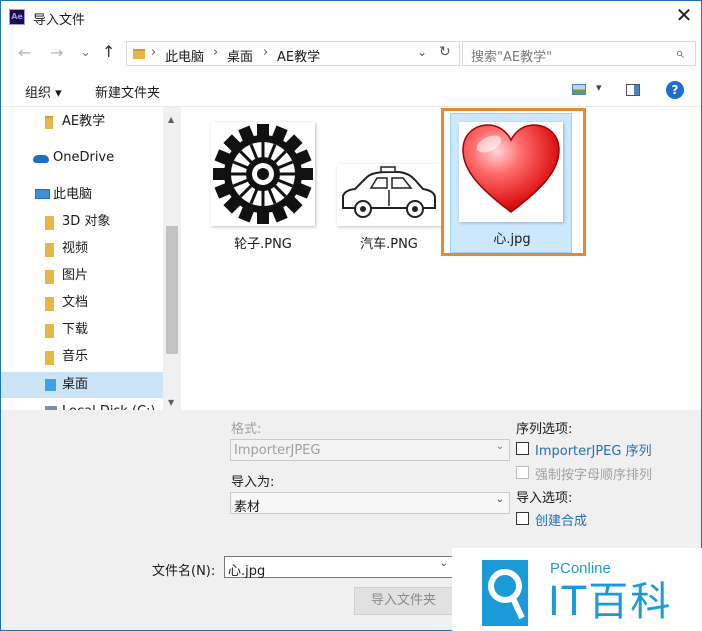 Image resolution: width=702 pixels, height=631 pixels. What do you see at coordinates (522, 472) in the screenshot?
I see `force-alphabetical-checkbox` at bounding box center [522, 472].